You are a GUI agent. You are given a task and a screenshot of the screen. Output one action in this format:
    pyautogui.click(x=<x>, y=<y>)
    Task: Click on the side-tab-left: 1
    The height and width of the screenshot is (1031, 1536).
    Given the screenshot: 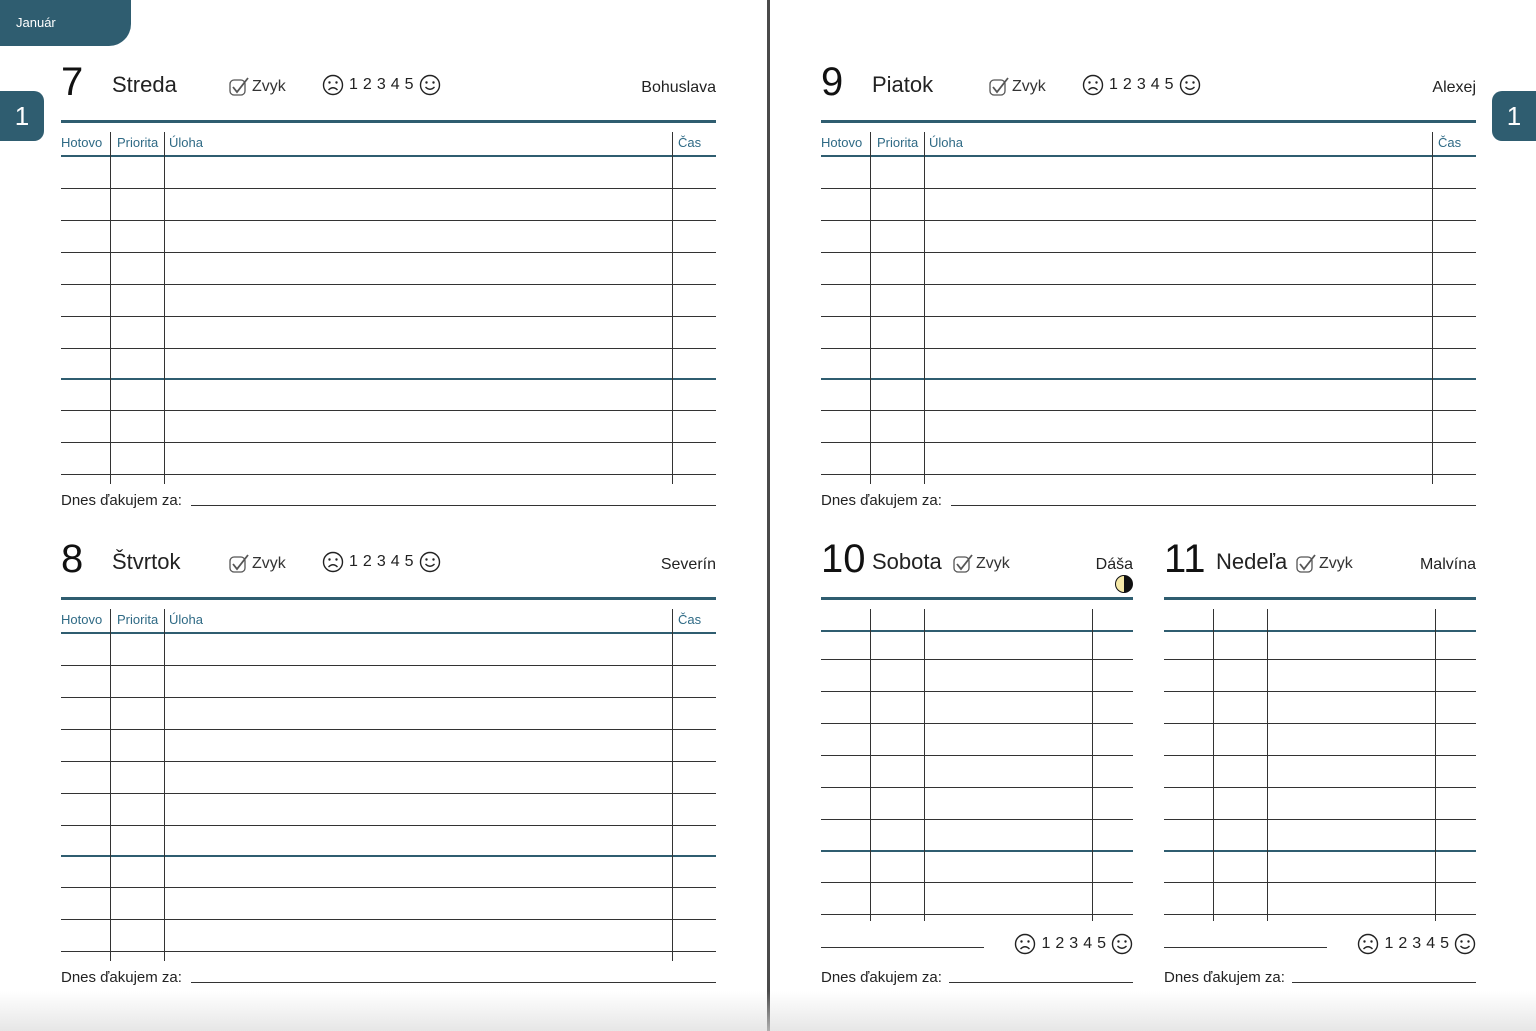 What is the action you would take?
    pyautogui.click(x=22, y=116)
    